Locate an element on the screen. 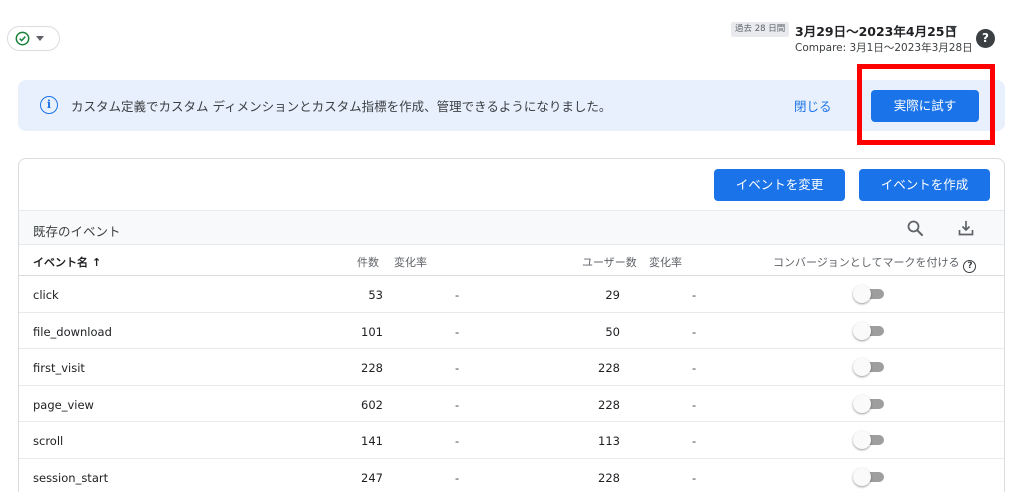  date-range-caret-icon is located at coordinates (953, 28).